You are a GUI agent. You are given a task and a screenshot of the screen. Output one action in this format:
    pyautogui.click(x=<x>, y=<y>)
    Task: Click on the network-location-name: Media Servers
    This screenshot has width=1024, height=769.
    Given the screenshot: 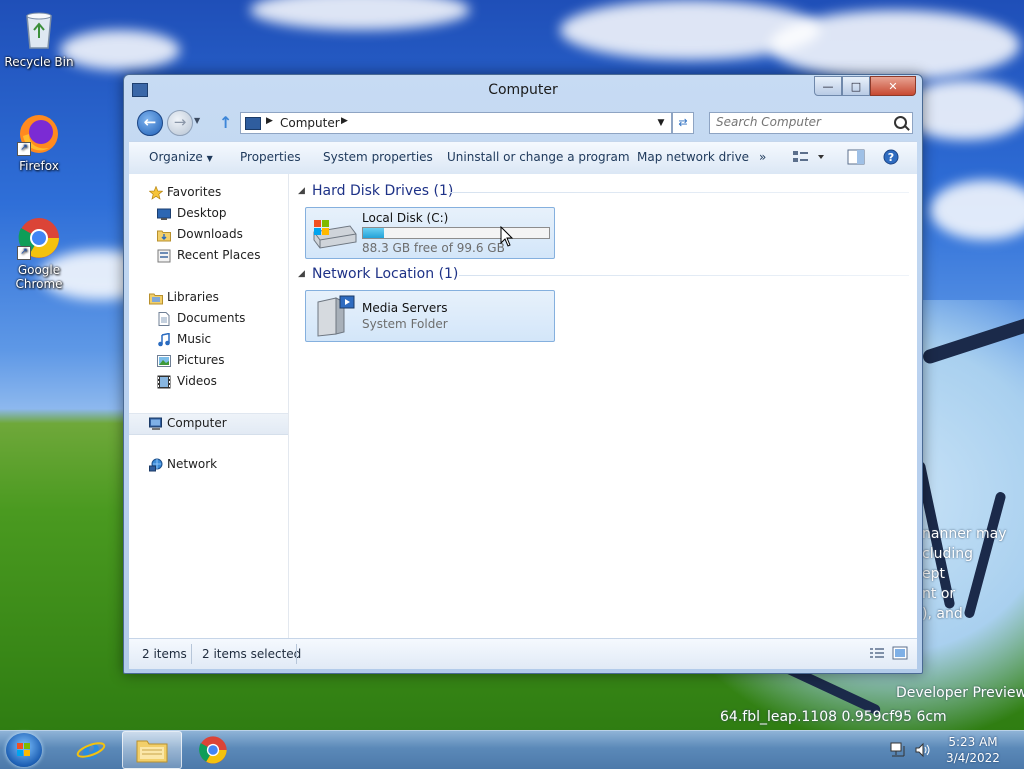 What is the action you would take?
    pyautogui.click(x=405, y=308)
    